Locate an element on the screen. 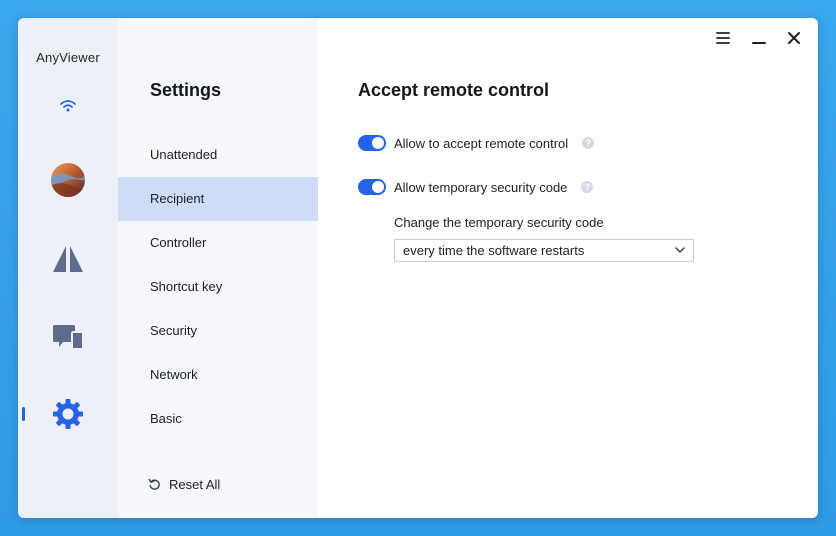 The width and height of the screenshot is (836, 536). nav-item-basic: Basic is located at coordinates (218, 419).